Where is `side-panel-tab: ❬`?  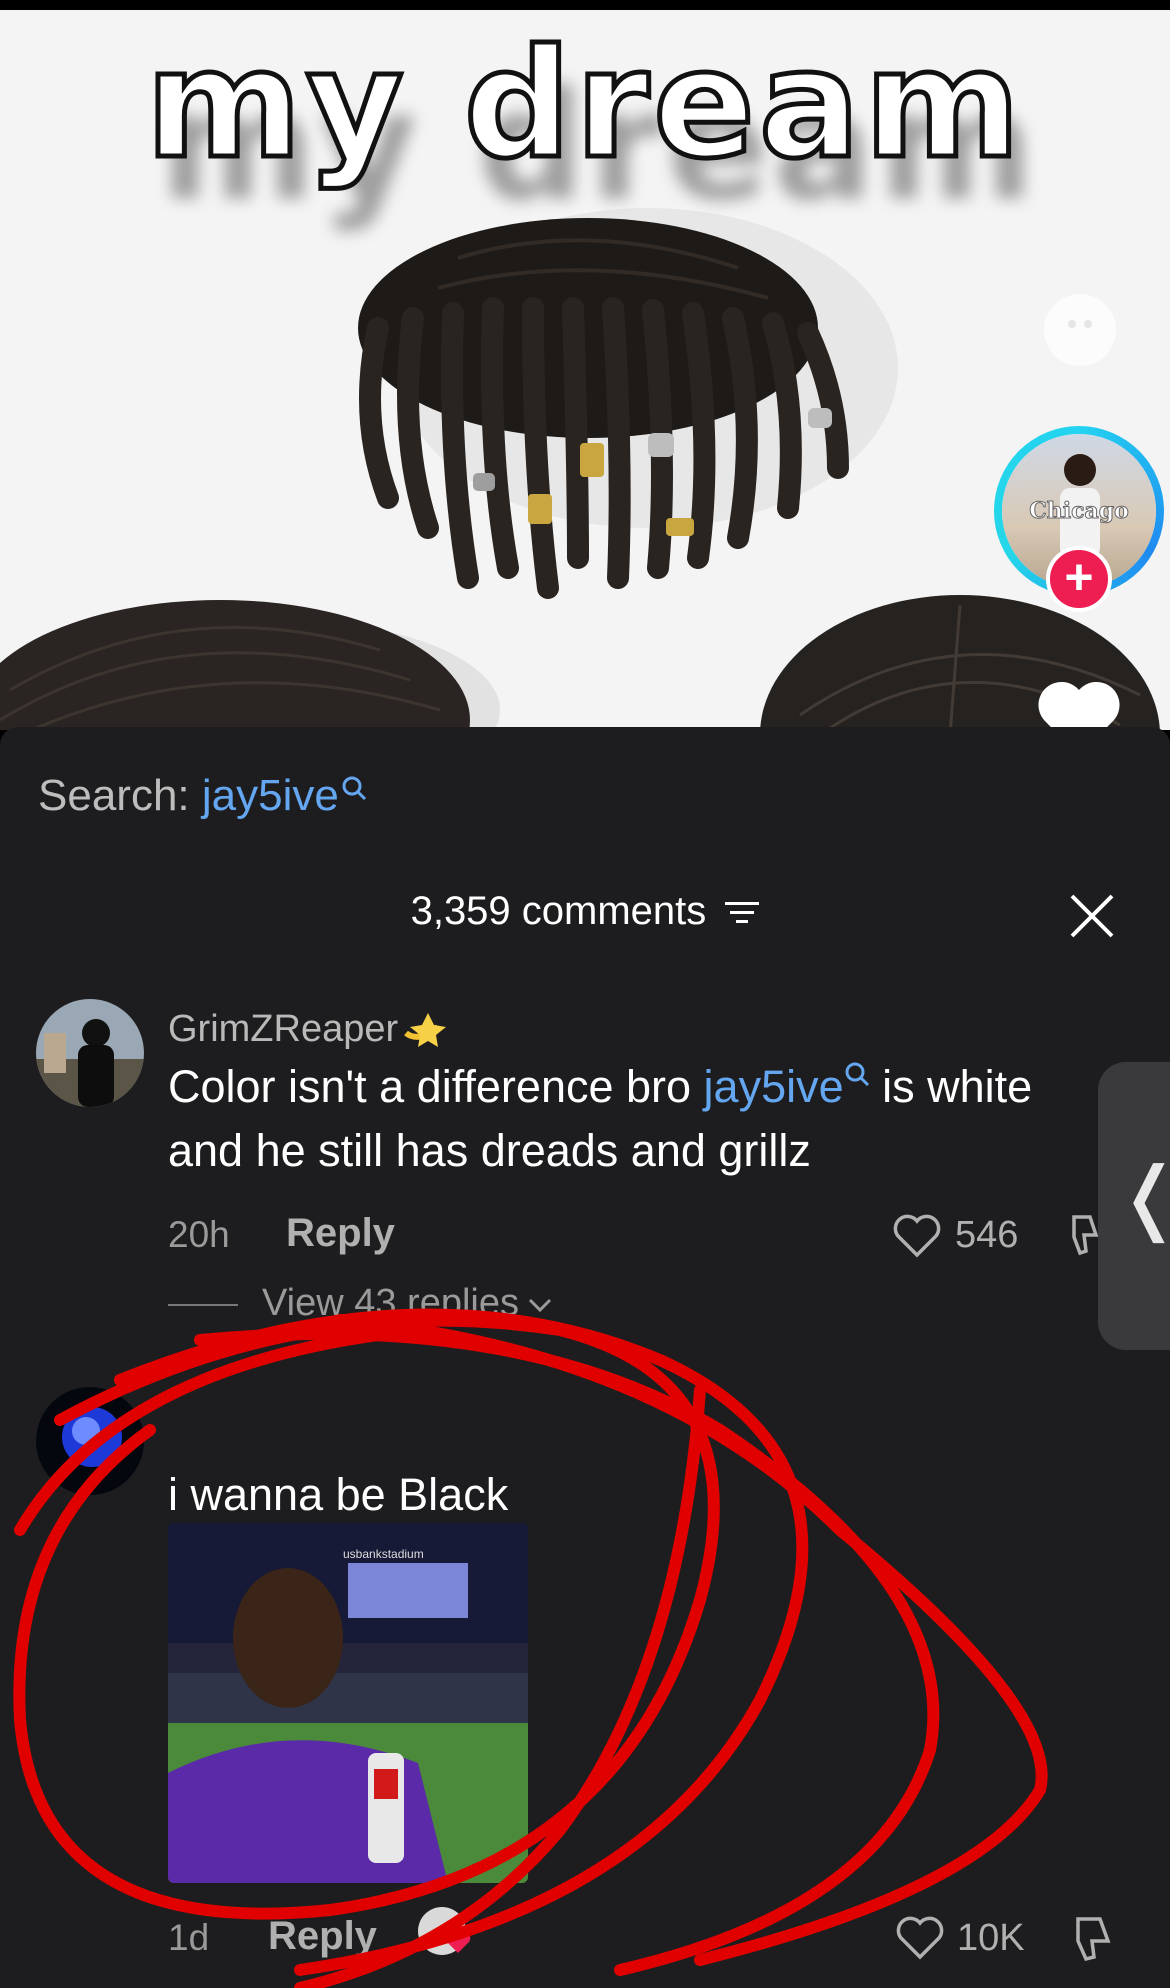
side-panel-tab: ❬ is located at coordinates (1134, 1206).